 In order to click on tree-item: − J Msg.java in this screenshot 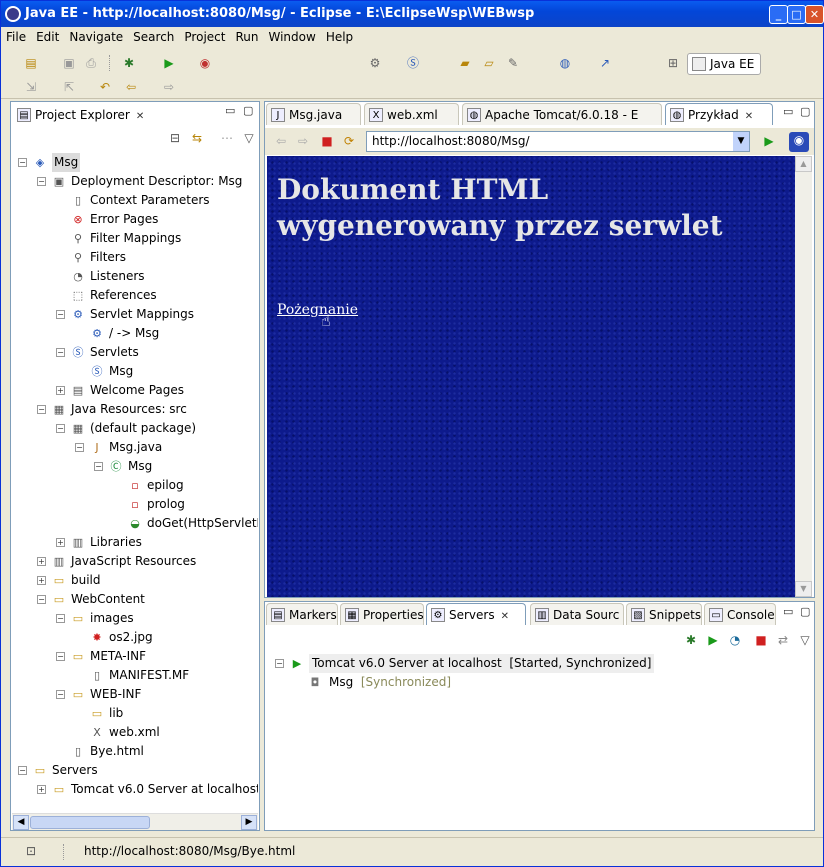, I will do `click(135, 447)`.